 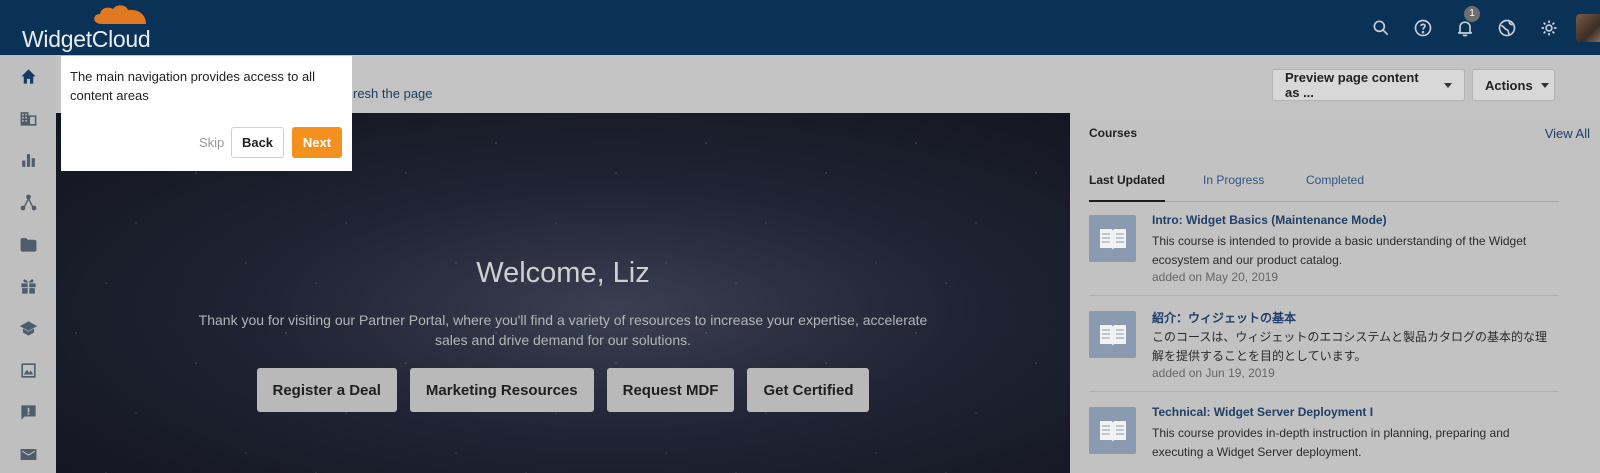 I want to click on settings-button, so click(x=1549, y=27).